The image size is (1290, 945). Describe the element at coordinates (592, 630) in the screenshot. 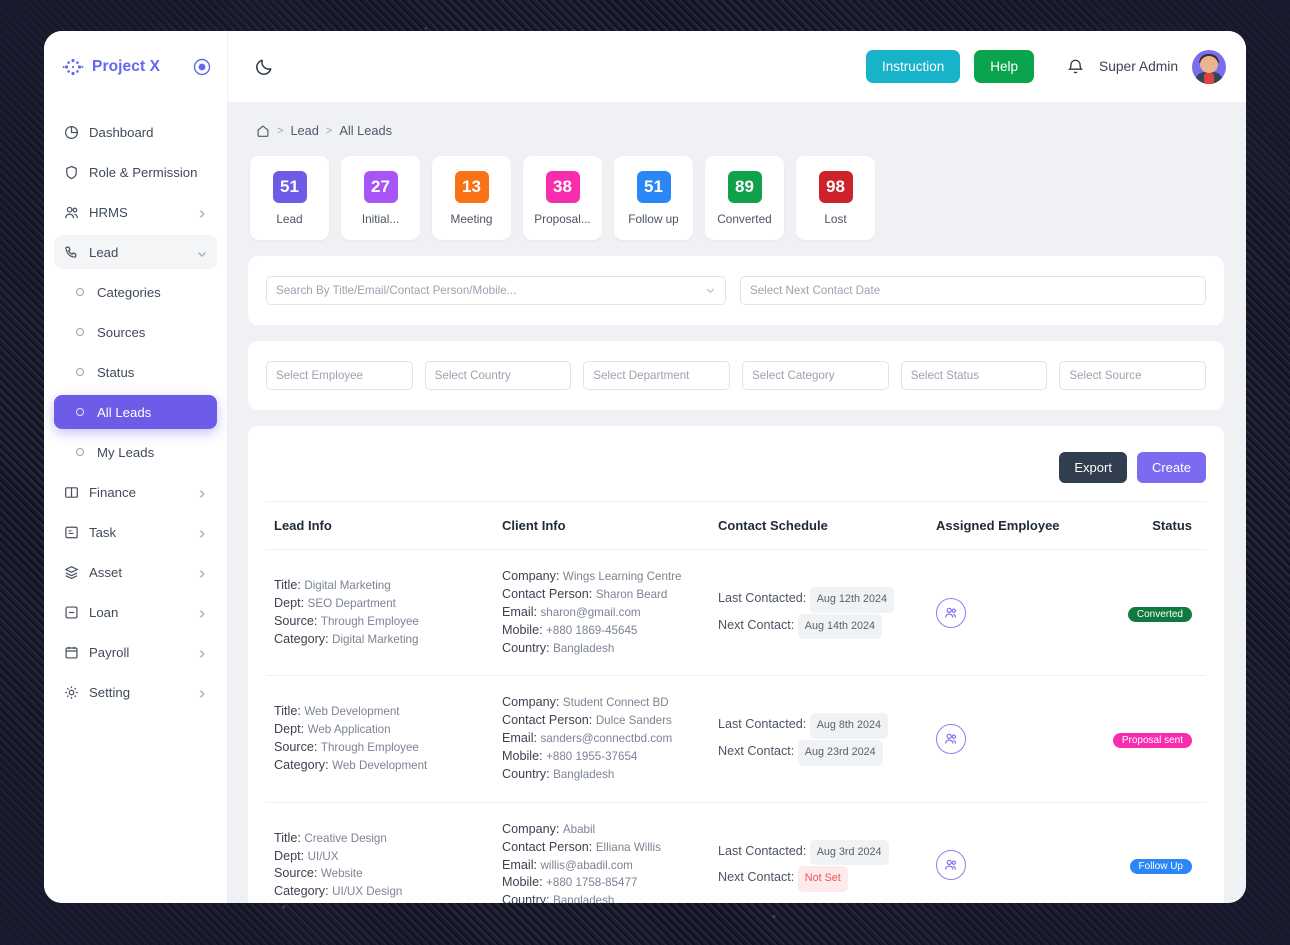

I see `value-mobile: +880 1869-45645` at that location.